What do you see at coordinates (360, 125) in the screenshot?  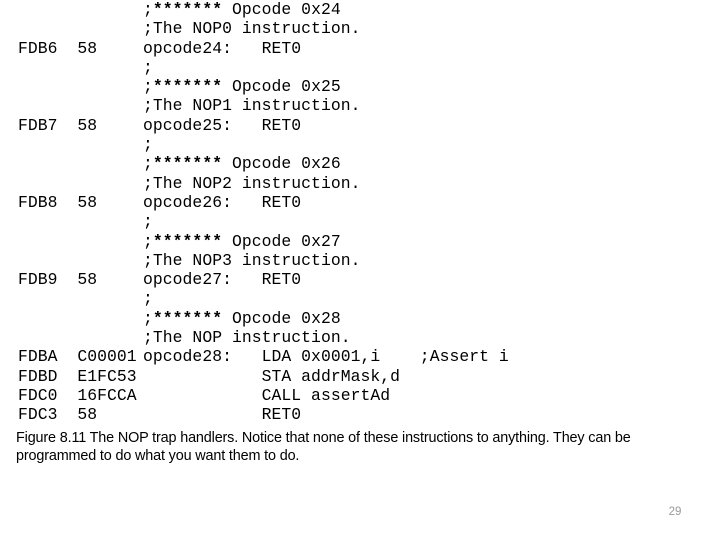 I see `code-line: FDB7 58 opcode25: RET0` at bounding box center [360, 125].